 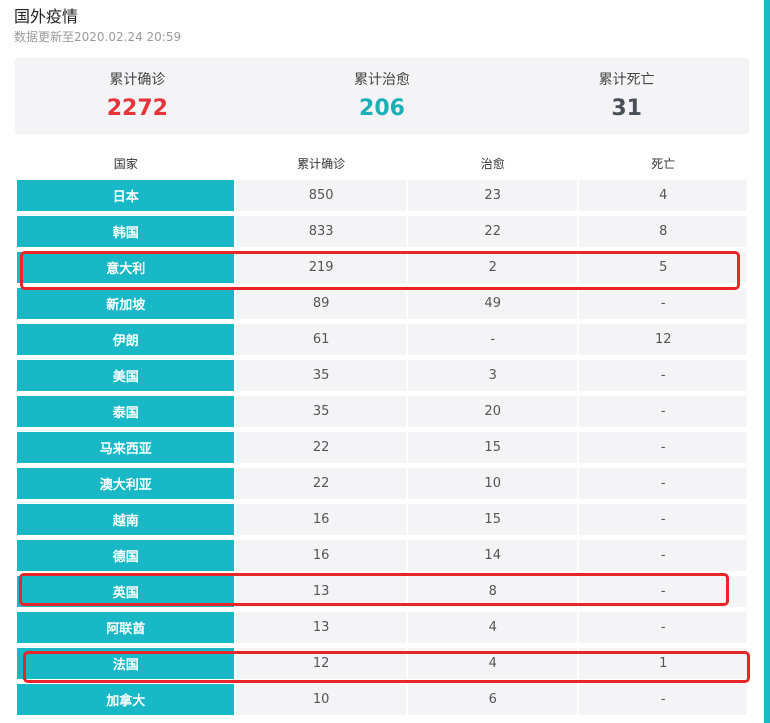 What do you see at coordinates (663, 195) in the screenshot?
I see `deaths-cell: 4` at bounding box center [663, 195].